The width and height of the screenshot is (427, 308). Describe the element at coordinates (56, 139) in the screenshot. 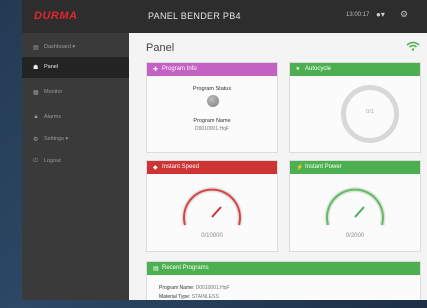

I see `sidebar-item-label: Settings ▾` at that location.